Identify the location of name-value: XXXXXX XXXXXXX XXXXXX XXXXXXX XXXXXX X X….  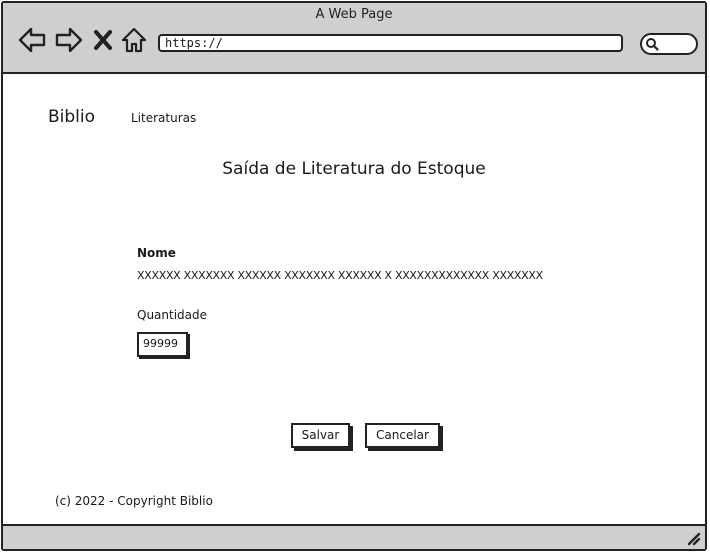
(340, 275).